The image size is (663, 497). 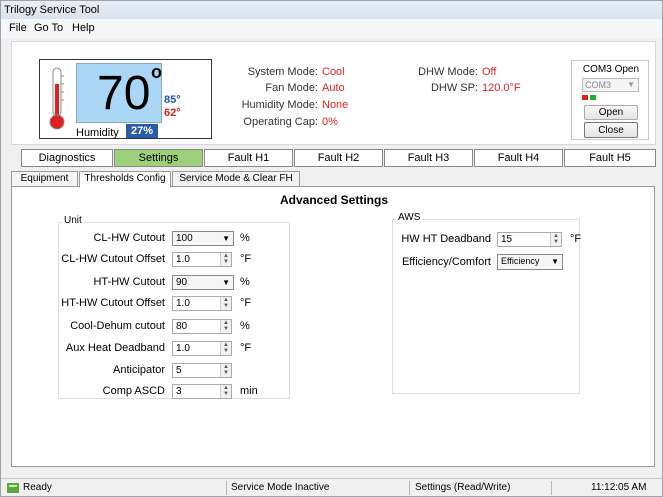 I want to click on humidity-value: 27%, so click(x=142, y=131).